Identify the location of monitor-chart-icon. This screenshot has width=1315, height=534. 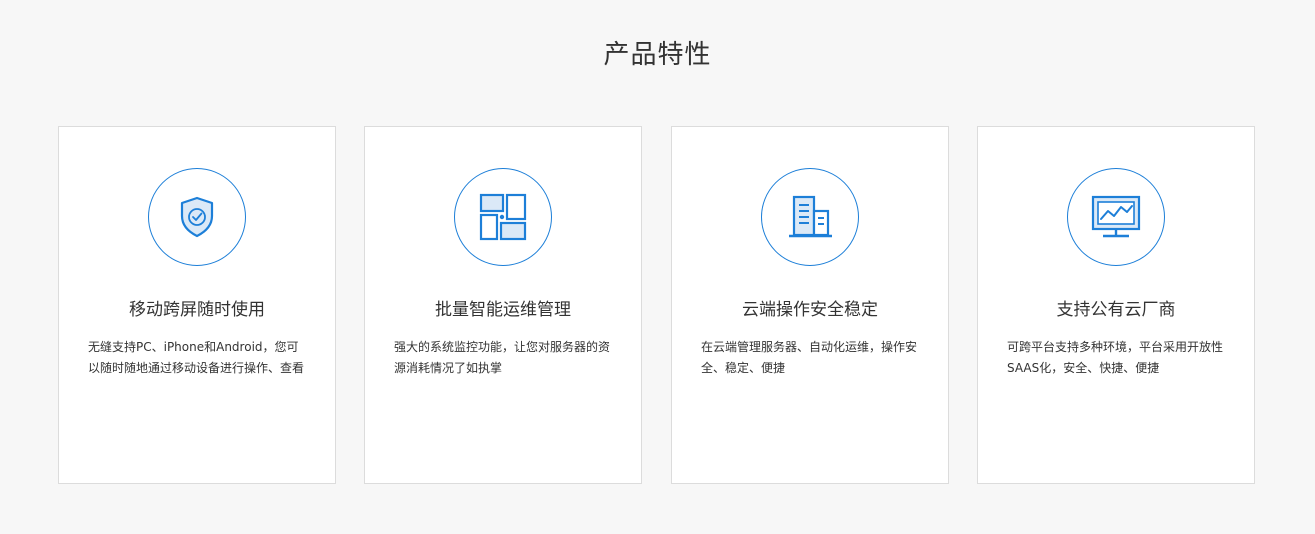
(1116, 217).